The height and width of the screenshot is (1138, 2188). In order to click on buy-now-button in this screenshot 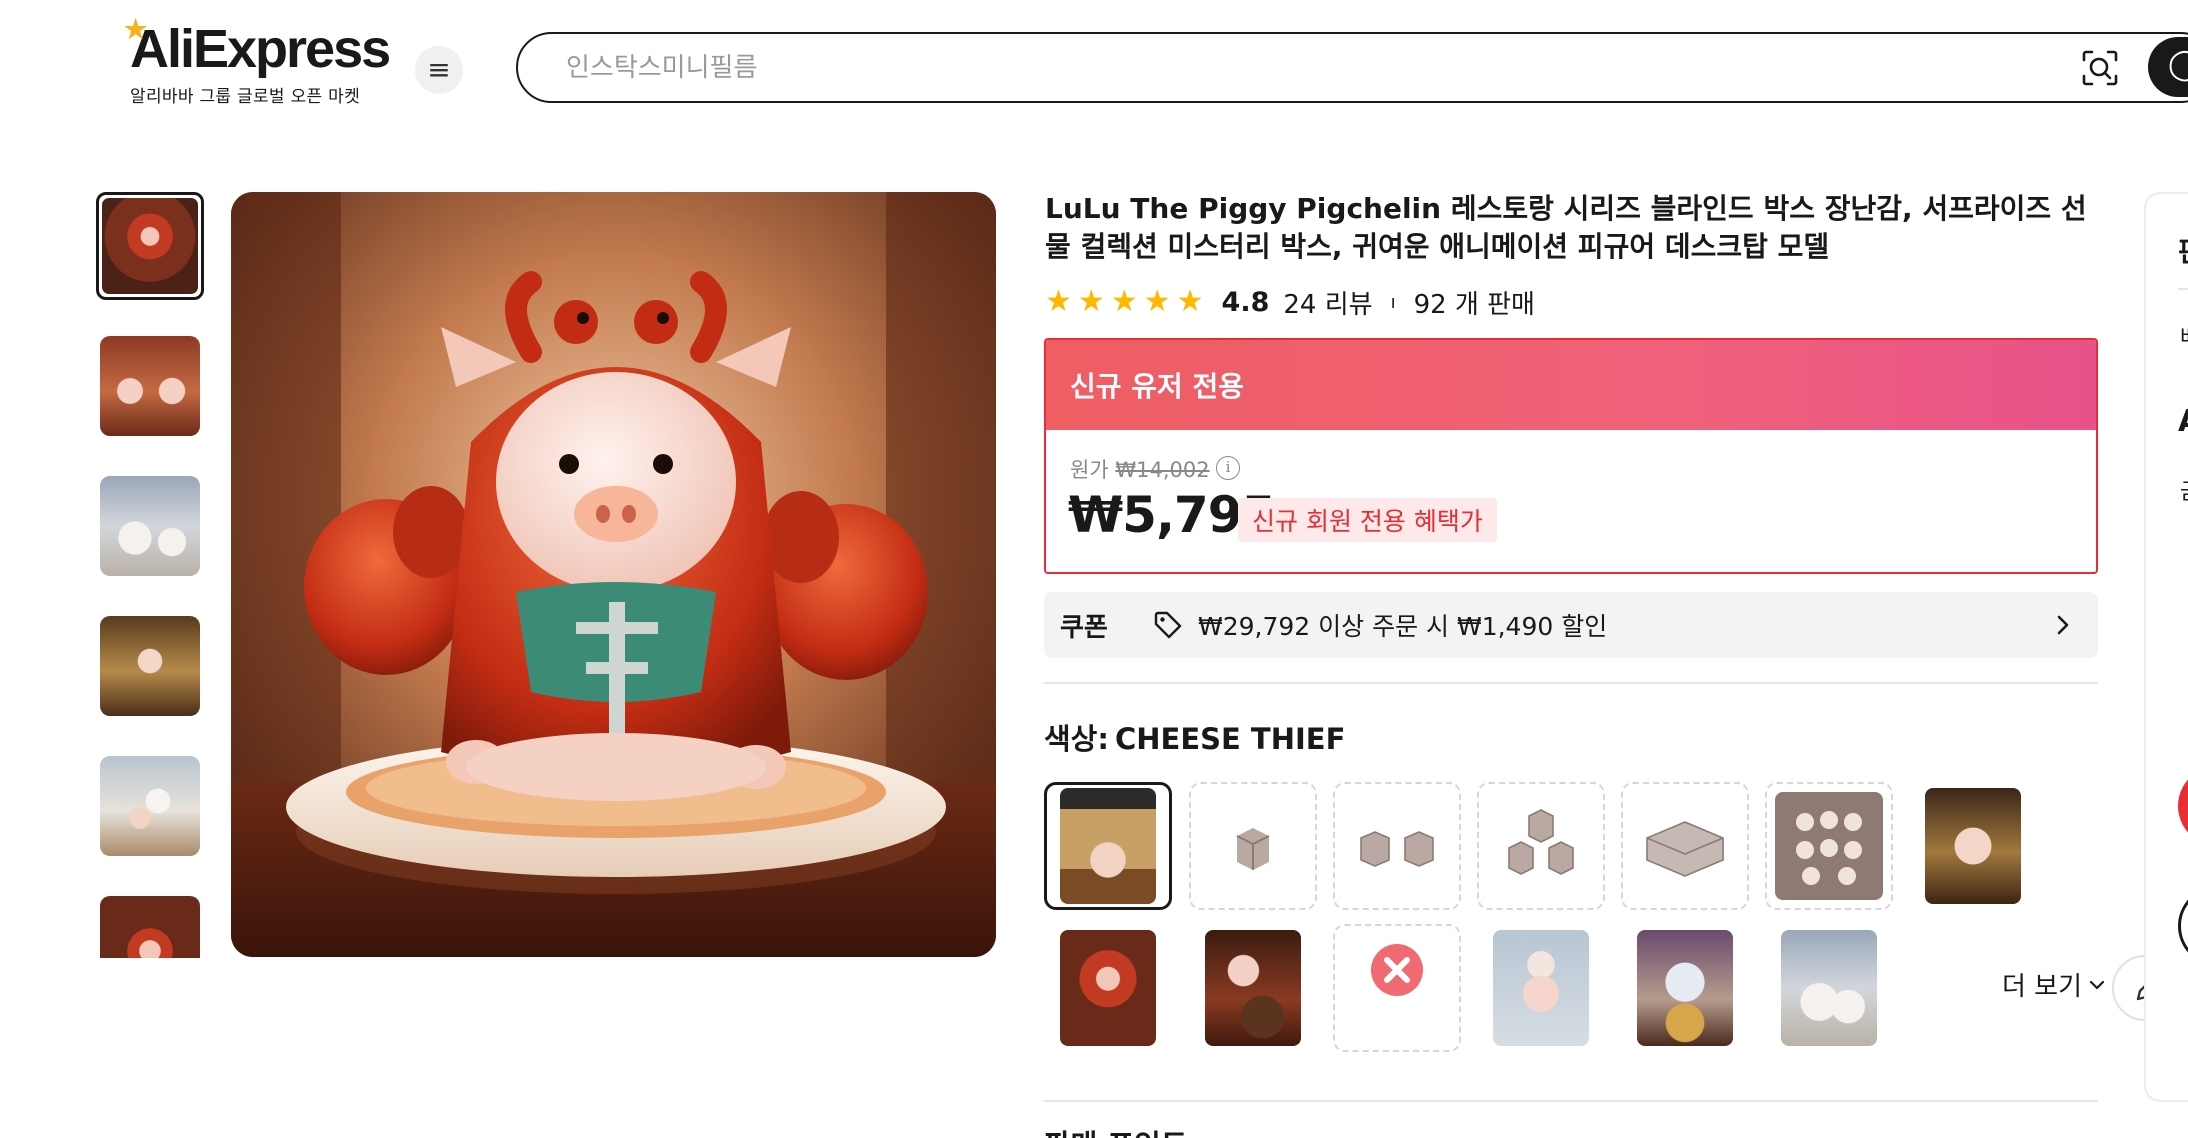, I will do `click(2183, 806)`.